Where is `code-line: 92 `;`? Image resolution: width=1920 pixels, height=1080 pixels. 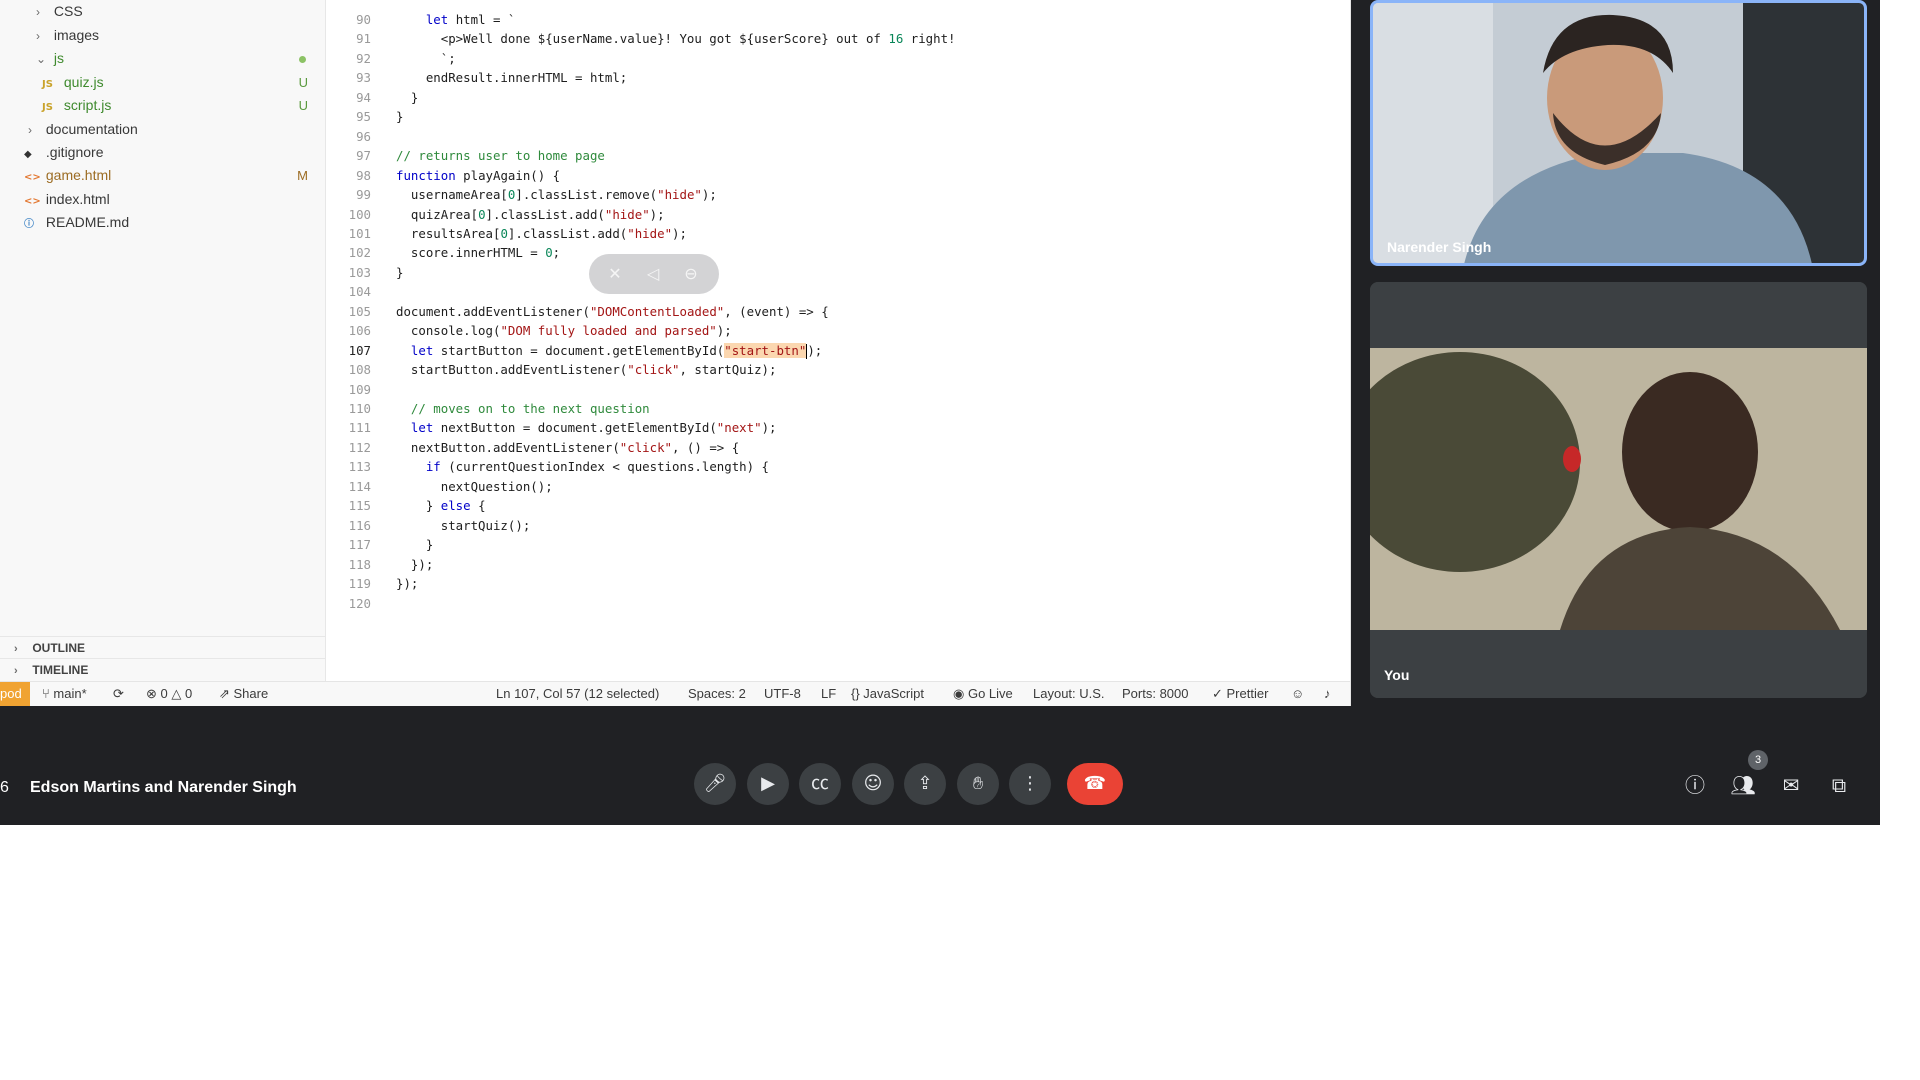
code-line: 92 `; is located at coordinates (797, 58).